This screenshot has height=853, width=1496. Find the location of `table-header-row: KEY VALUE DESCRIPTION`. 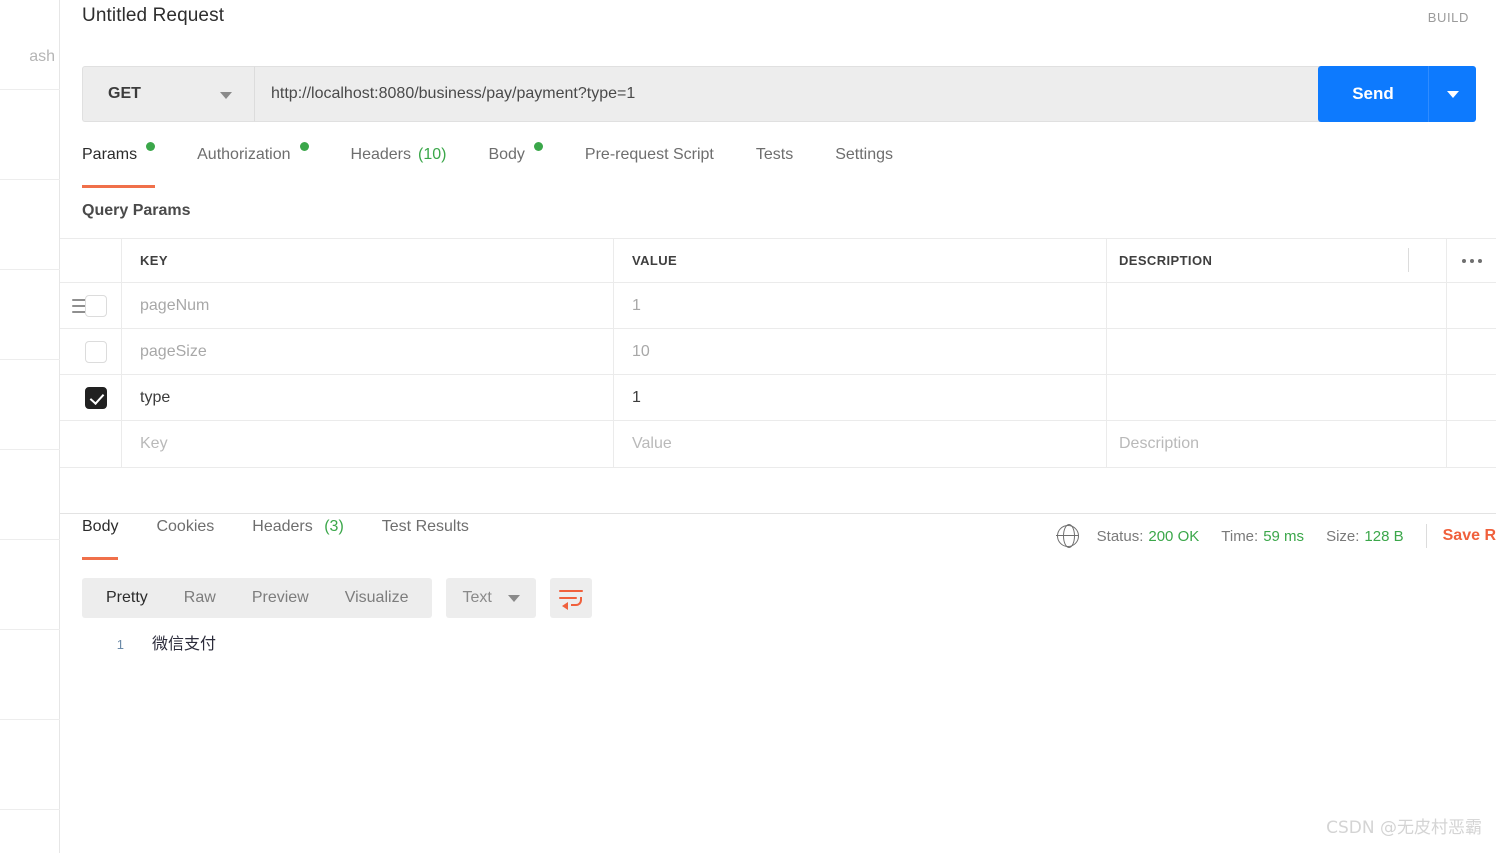

table-header-row: KEY VALUE DESCRIPTION is located at coordinates (778, 261).